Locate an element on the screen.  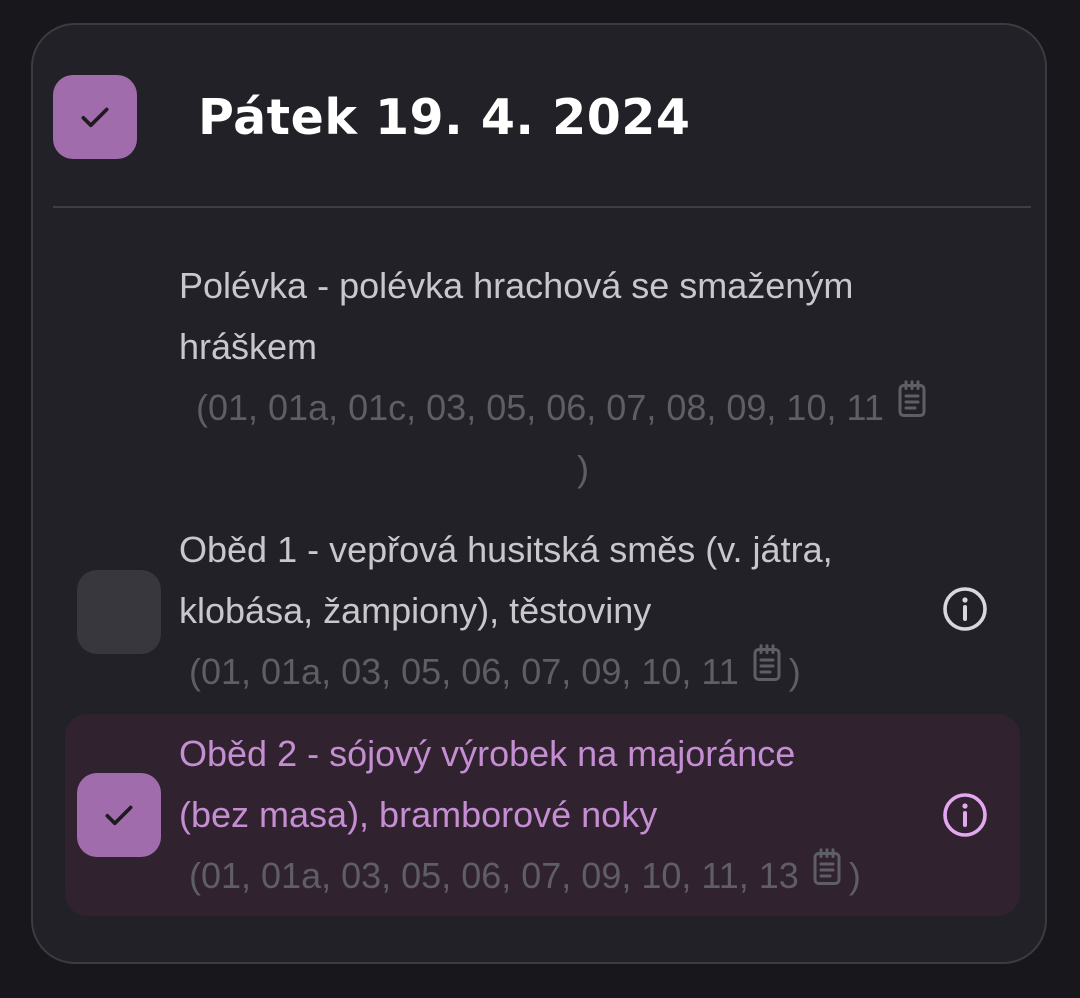
meal-name-line: Polévka - polévka hrachová se smaženým is located at coordinates (516, 285).